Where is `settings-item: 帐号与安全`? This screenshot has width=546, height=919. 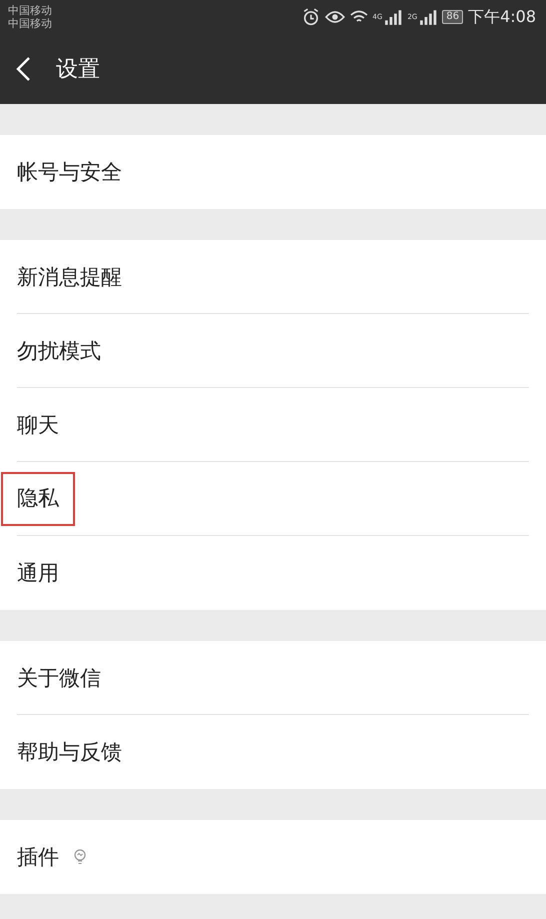
settings-item: 帐号与安全 is located at coordinates (69, 172).